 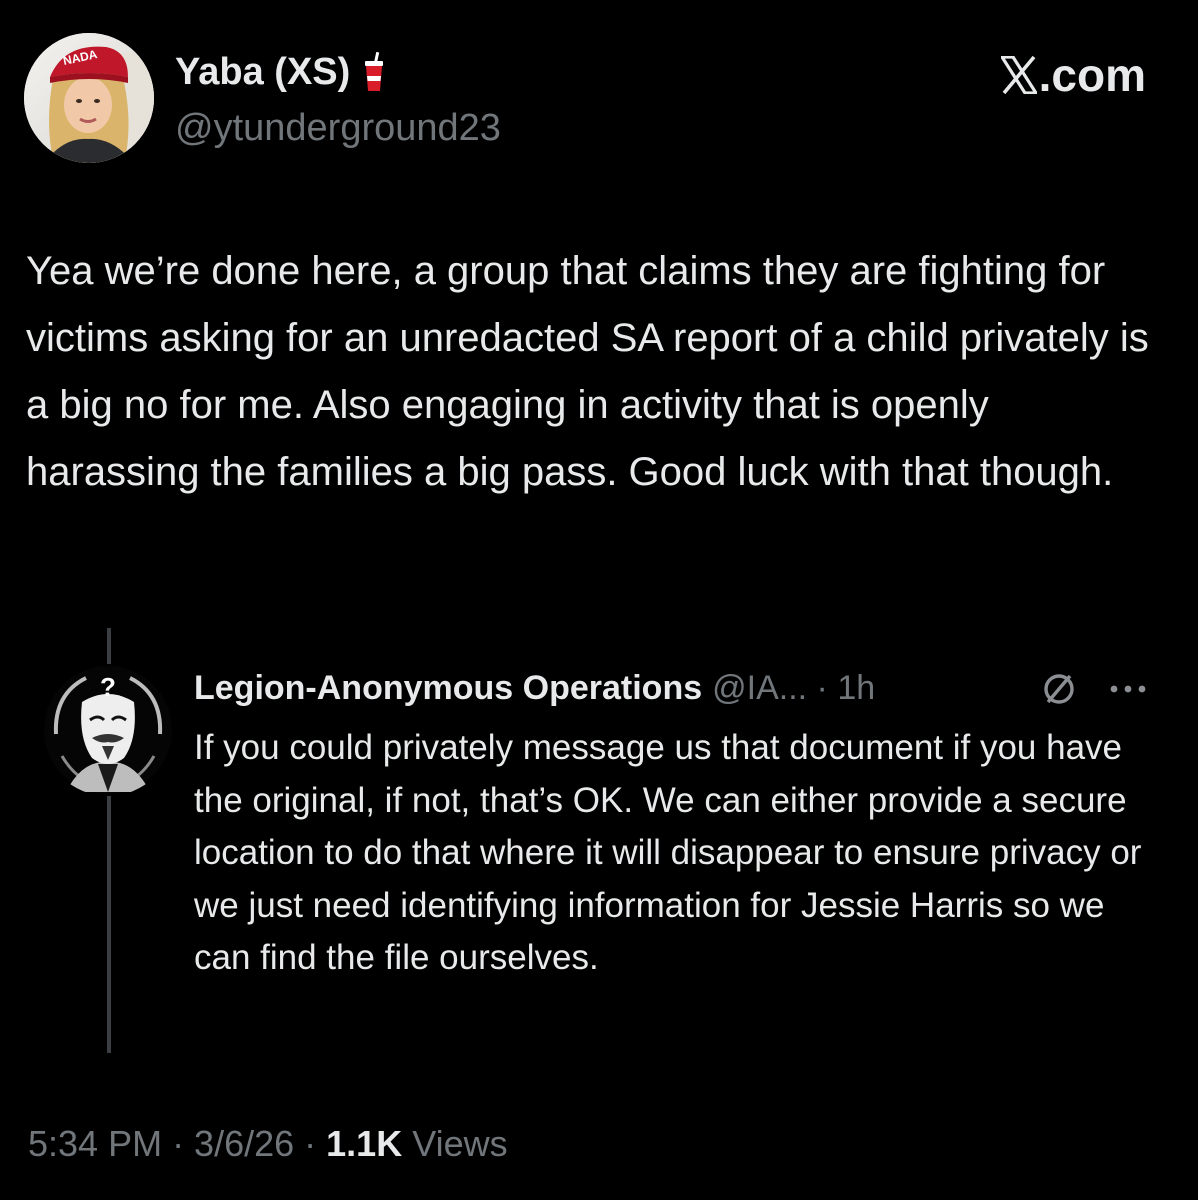 I want to click on views-label: Views, so click(x=455, y=1143).